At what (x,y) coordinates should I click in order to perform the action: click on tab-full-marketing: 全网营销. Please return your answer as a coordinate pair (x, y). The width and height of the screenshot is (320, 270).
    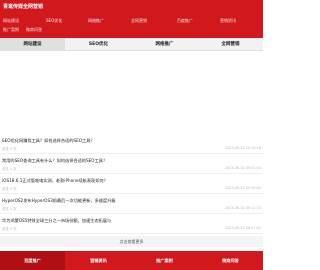
    Looking at the image, I should click on (230, 44).